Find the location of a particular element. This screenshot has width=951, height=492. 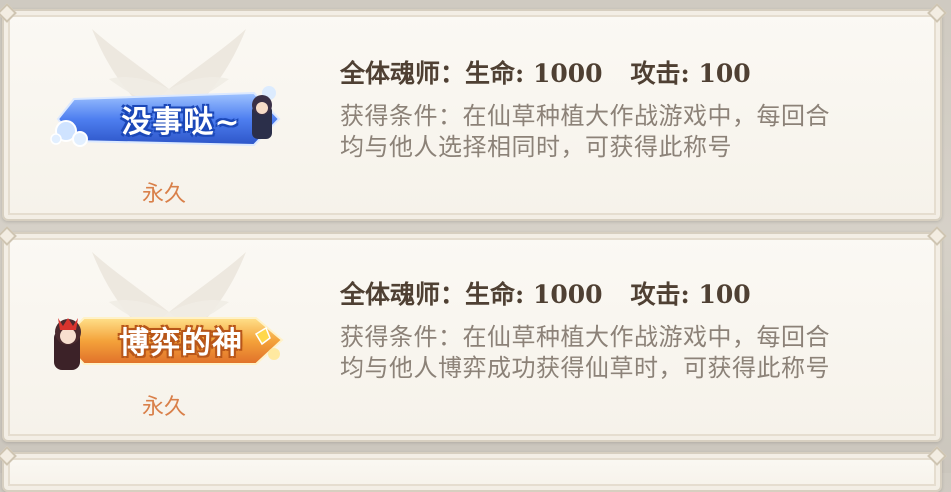

obtain-condition: 获得条件：在仙草种植大作战游戏中，每回合均与他人博弈成功获得仙草时，可获得此称号 is located at coordinates (585, 352).